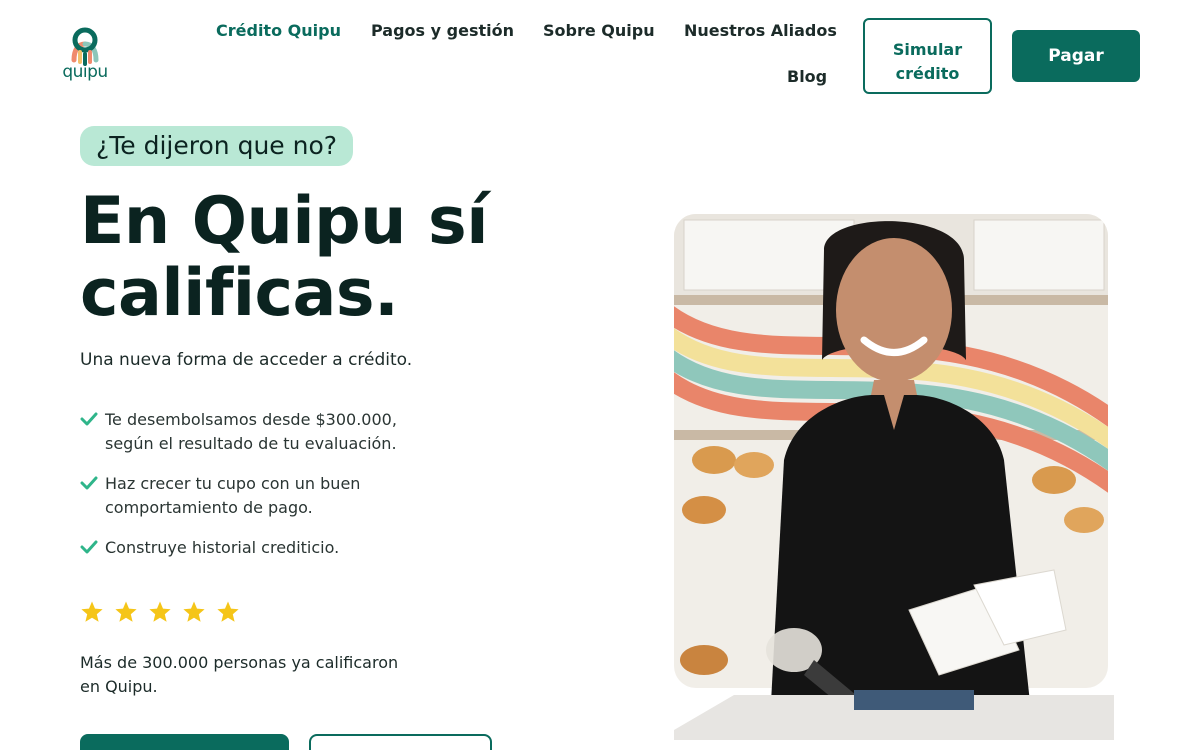  What do you see at coordinates (927, 73) in the screenshot?
I see `simulate-line2: crédito` at bounding box center [927, 73].